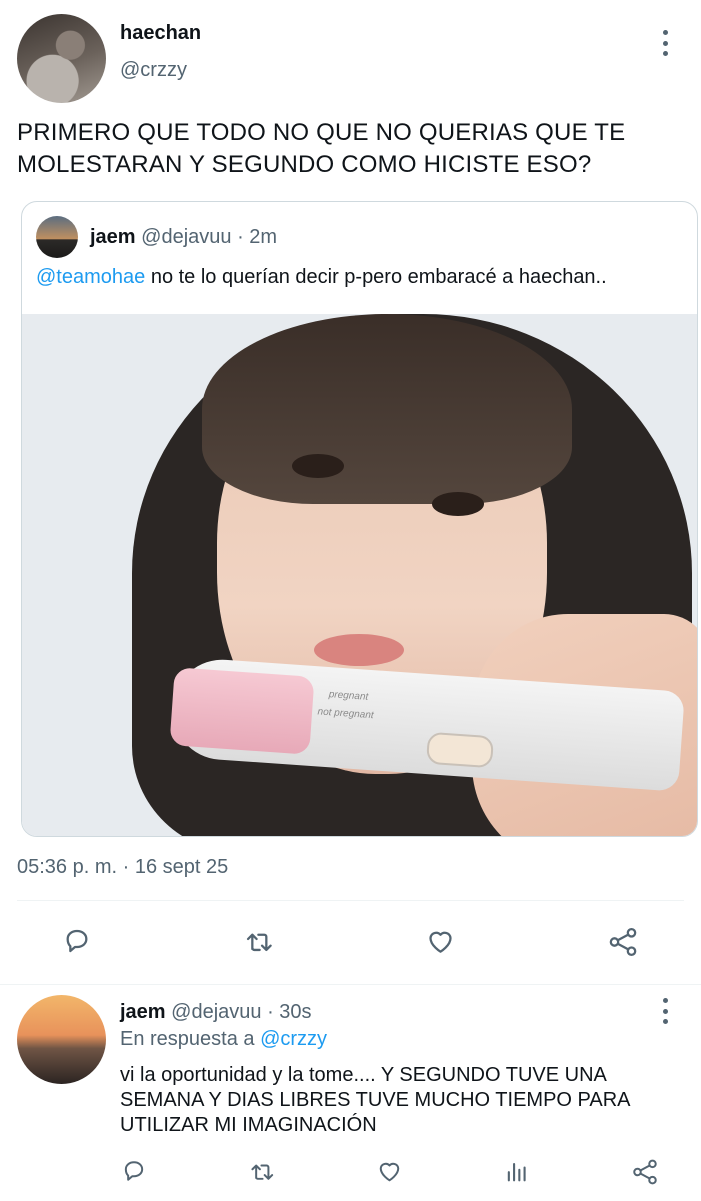 The height and width of the screenshot is (1201, 701). What do you see at coordinates (77, 941) in the screenshot?
I see `reply-icon` at bounding box center [77, 941].